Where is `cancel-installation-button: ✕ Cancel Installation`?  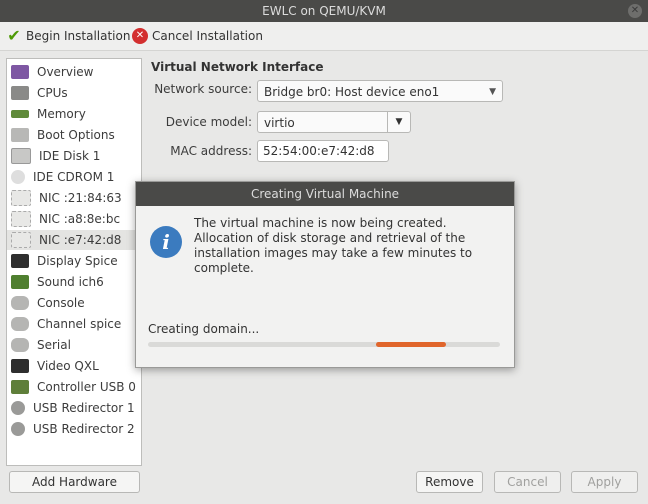 cancel-installation-button: ✕ Cancel Installation is located at coordinates (197, 36).